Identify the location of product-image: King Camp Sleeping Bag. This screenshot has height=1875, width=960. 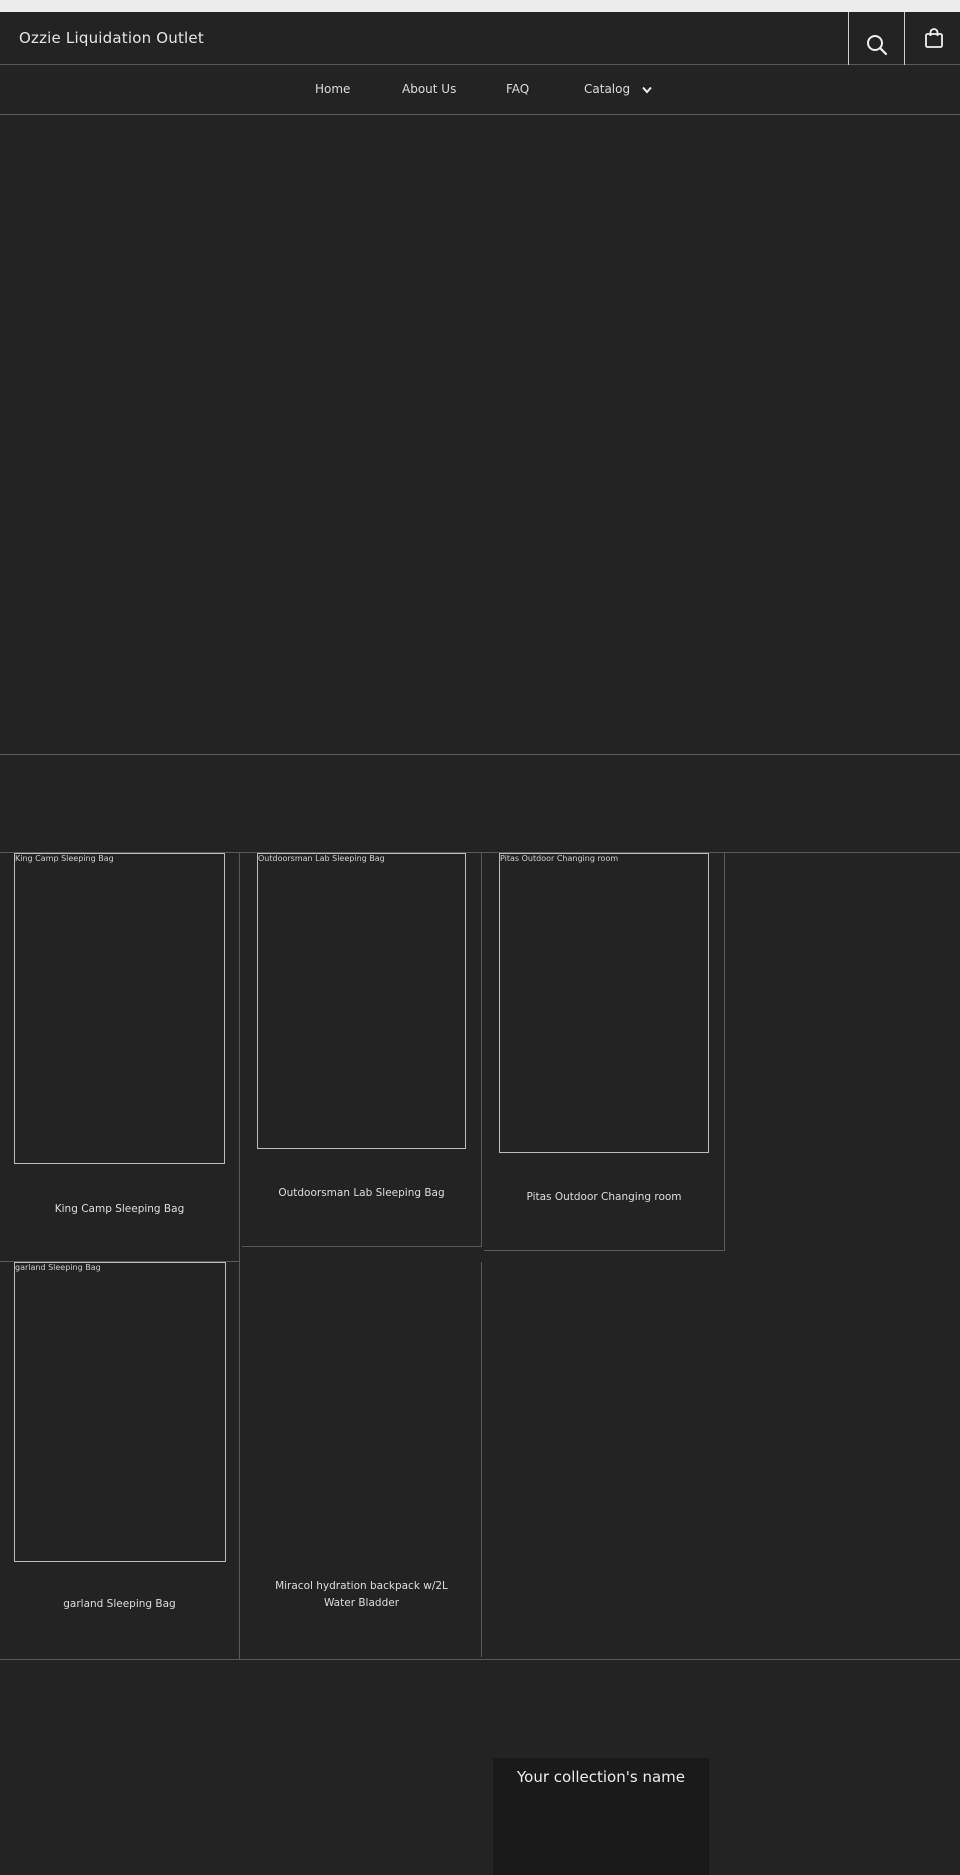
(119, 1008).